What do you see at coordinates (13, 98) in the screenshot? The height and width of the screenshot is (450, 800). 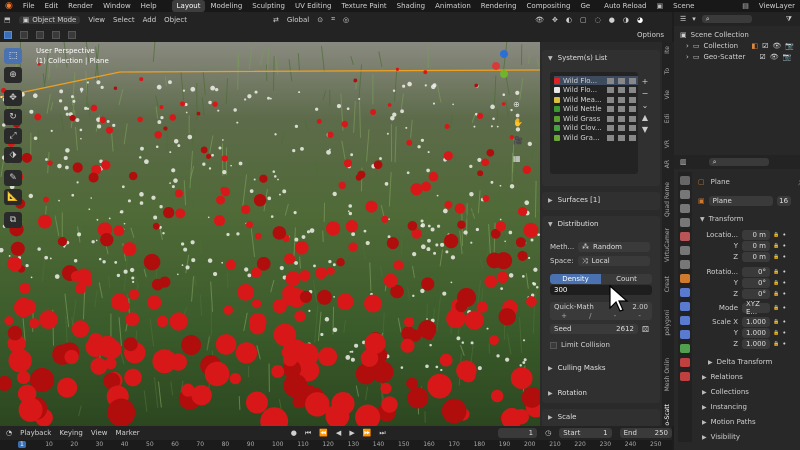 I see `move-tool-icon: ✥` at bounding box center [13, 98].